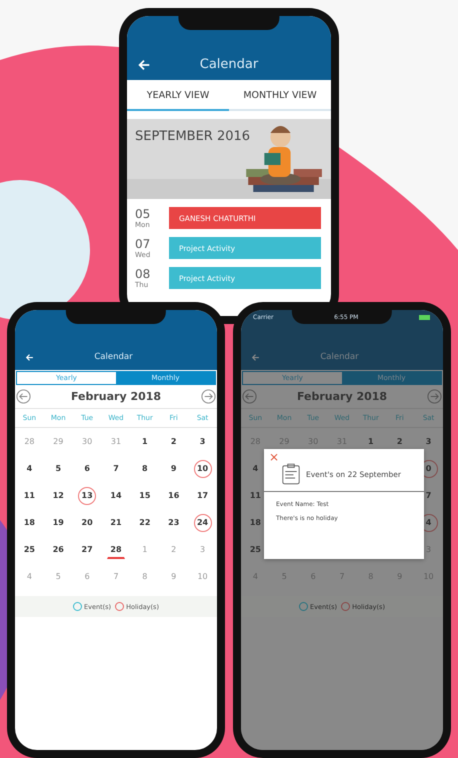  I want to click on banner-title: SEPTEMBER 2016, so click(192, 136).